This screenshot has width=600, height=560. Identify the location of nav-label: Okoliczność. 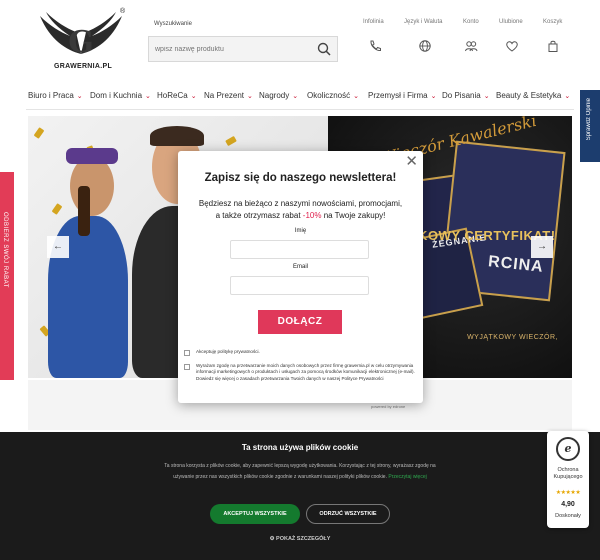
(329, 95).